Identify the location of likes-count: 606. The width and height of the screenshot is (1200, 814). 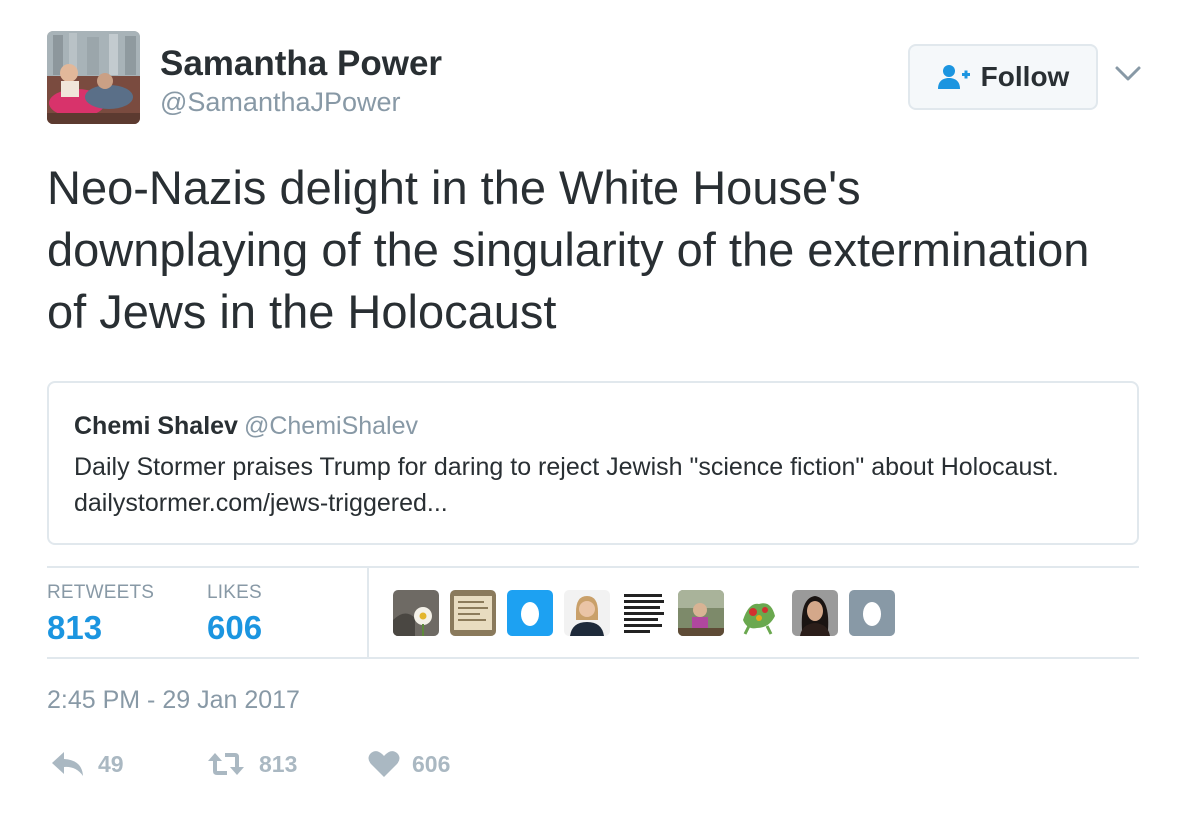
(235, 627).